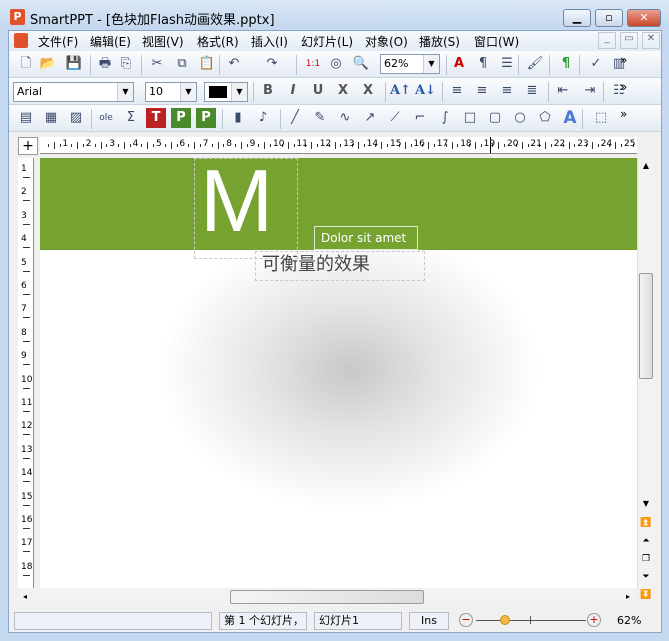 The image size is (669, 641). What do you see at coordinates (159, 144) in the screenshot?
I see `ruler-label: 5` at bounding box center [159, 144].